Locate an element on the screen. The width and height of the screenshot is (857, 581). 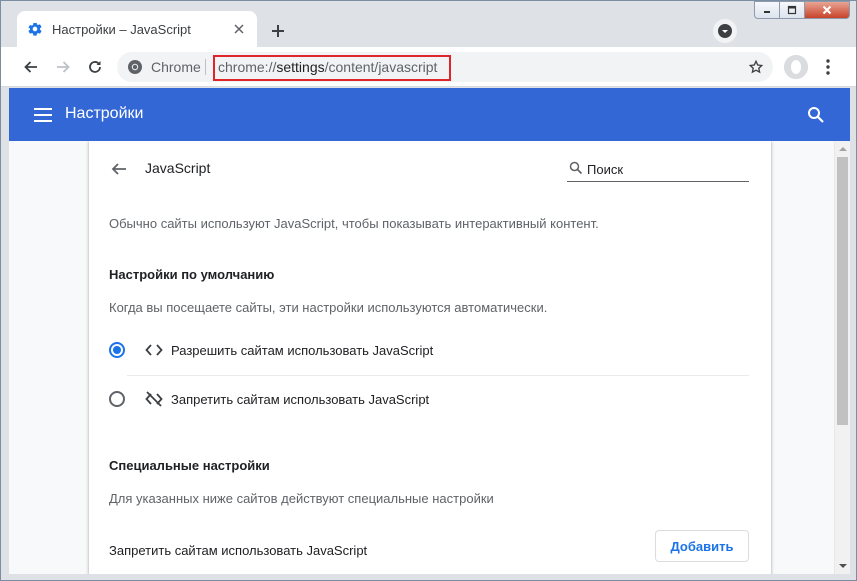
tab-settings-javascript: Настройки – JavaScript is located at coordinates (137, 29).